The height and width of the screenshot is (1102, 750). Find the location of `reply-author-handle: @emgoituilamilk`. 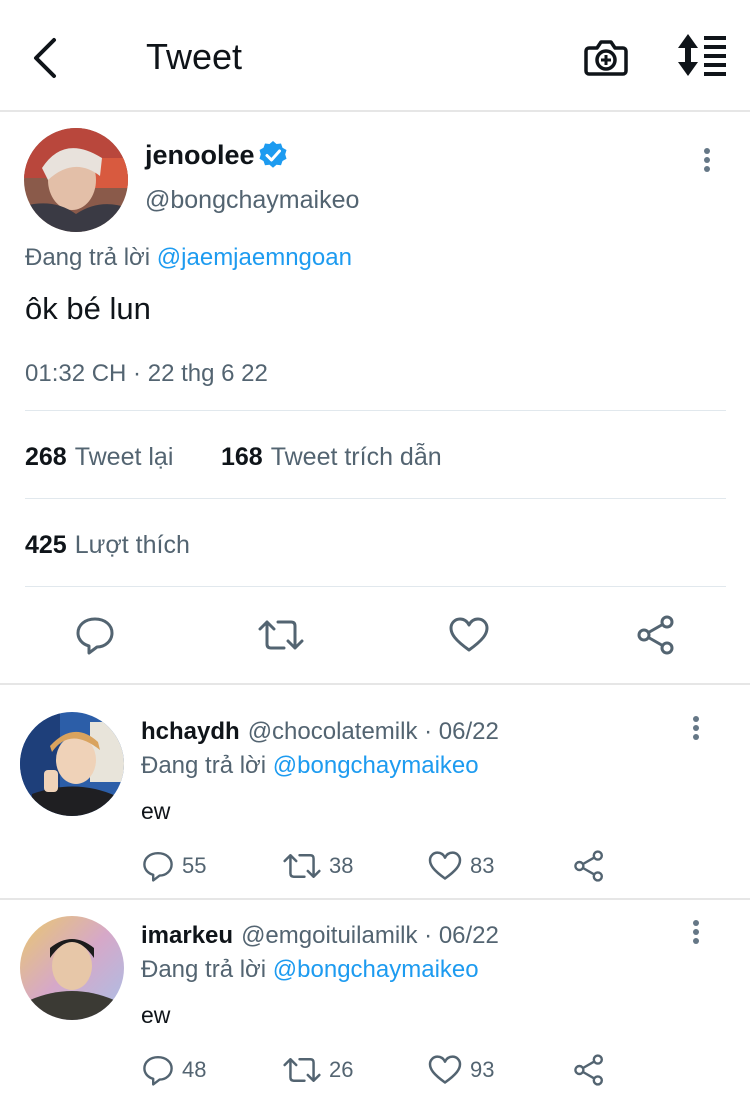

reply-author-handle: @emgoituilamilk is located at coordinates (329, 935).